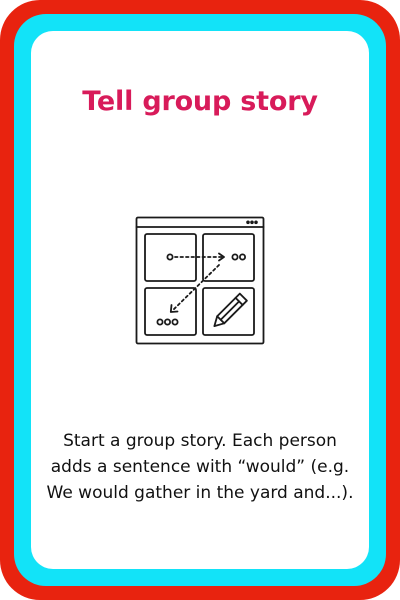 Image resolution: width=400 pixels, height=600 pixels. Describe the element at coordinates (200, 101) in the screenshot. I see `card-title: Tell group story` at that location.